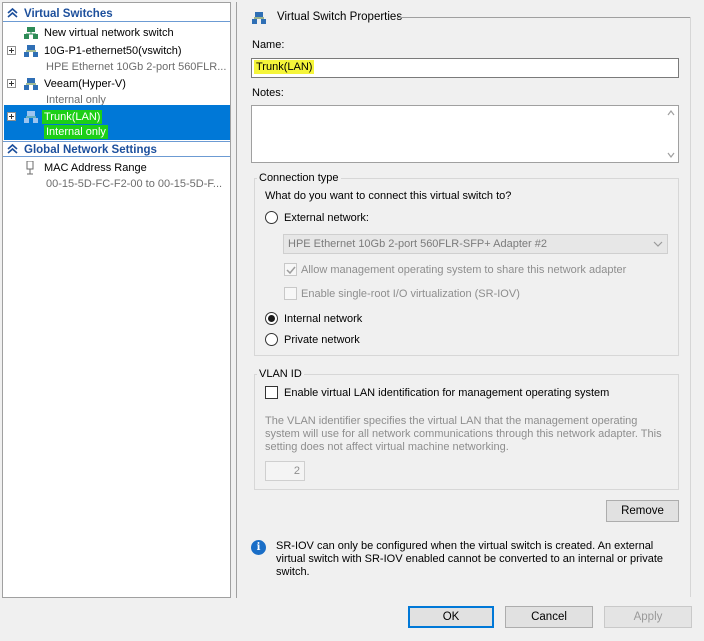  Describe the element at coordinates (549, 617) in the screenshot. I see `cancel-button: Cancel` at that location.